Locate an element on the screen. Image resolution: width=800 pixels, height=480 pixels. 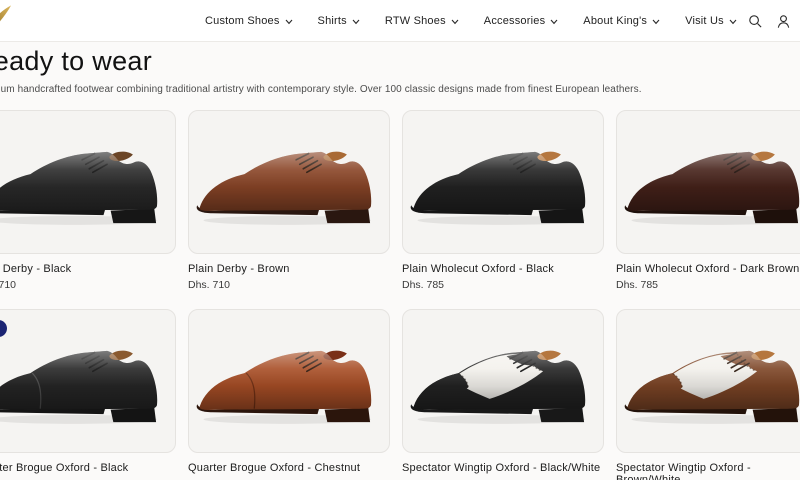
product-card: Plain Wholecut Oxford - Black Dhs. 785 is located at coordinates (503, 200).